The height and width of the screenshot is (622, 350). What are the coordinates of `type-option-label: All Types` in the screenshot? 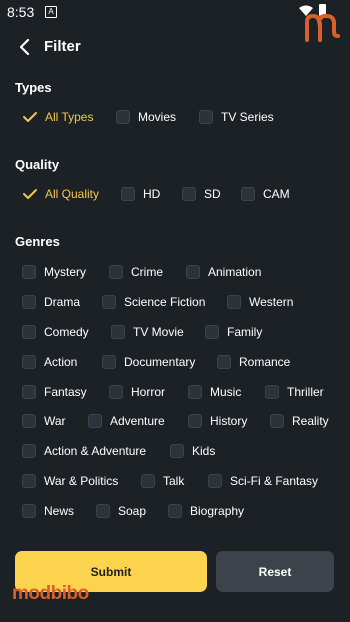 It's located at (69, 117).